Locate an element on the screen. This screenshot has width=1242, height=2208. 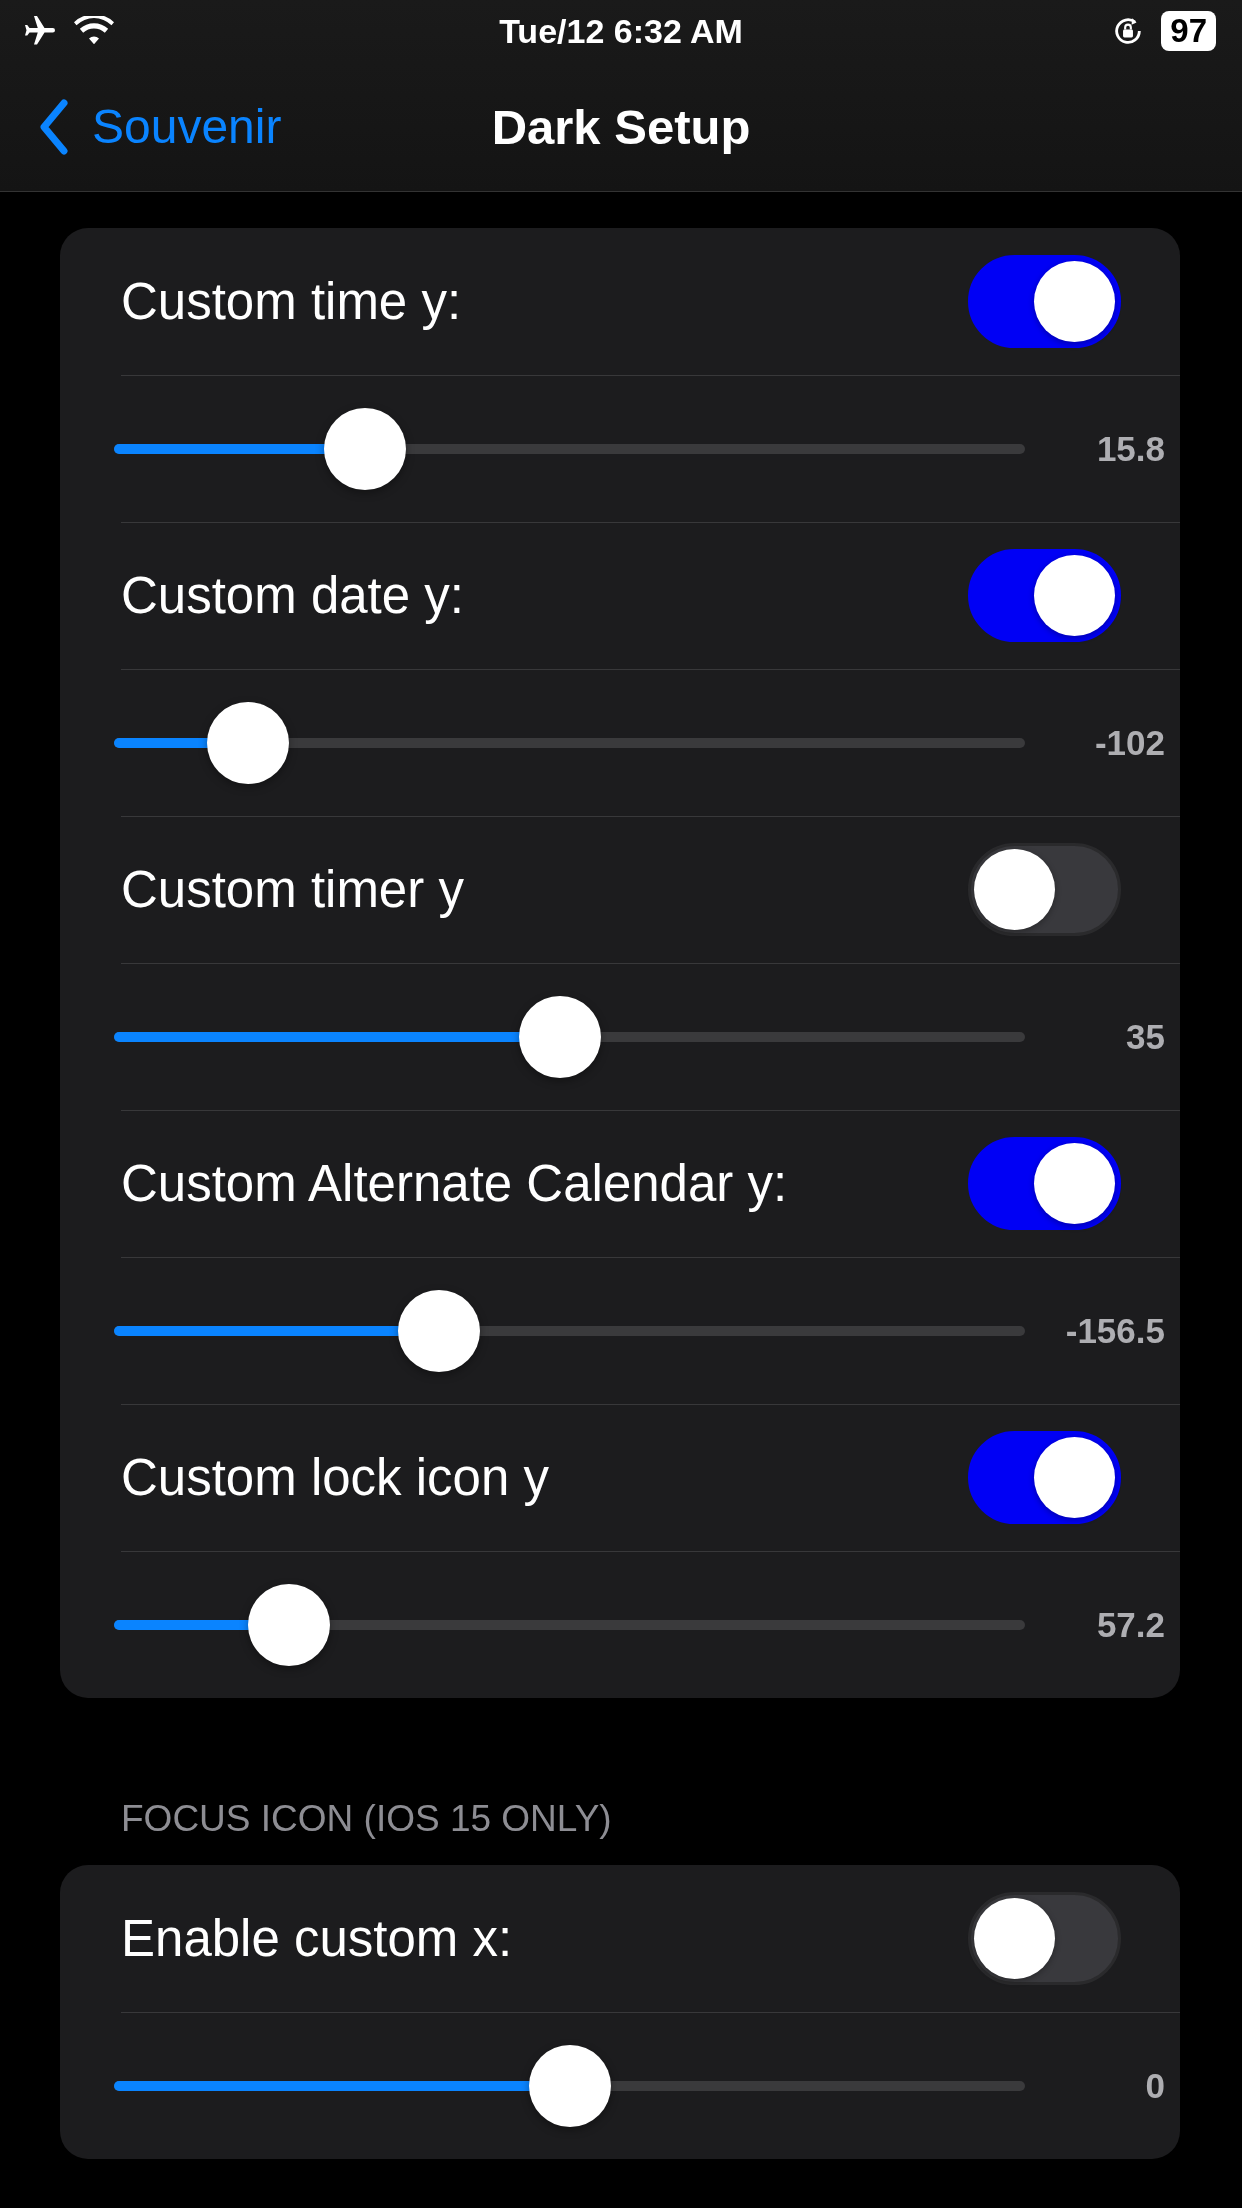
slider-value: -156.5 is located at coordinates (1114, 1330).